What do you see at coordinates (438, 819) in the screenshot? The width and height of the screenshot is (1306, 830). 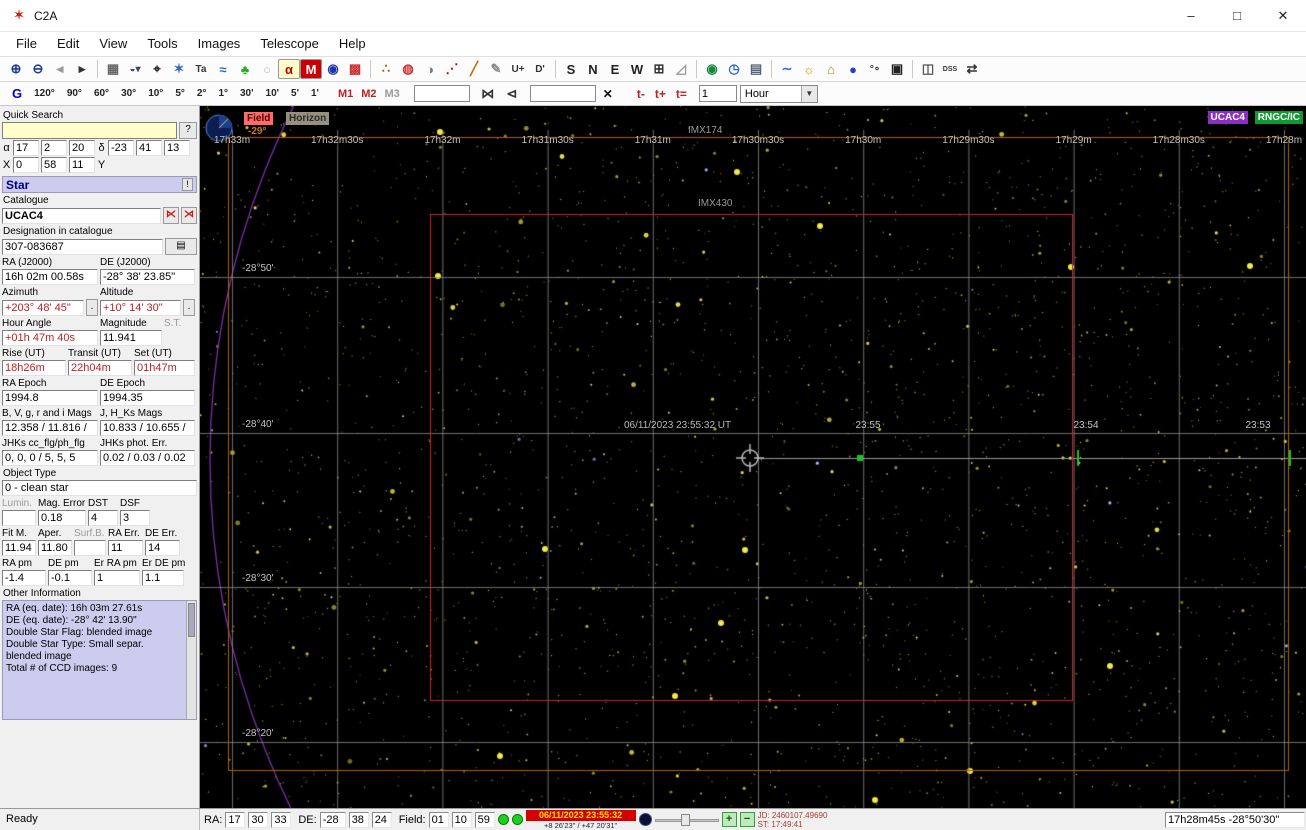 I see `status-field-d: 01` at bounding box center [438, 819].